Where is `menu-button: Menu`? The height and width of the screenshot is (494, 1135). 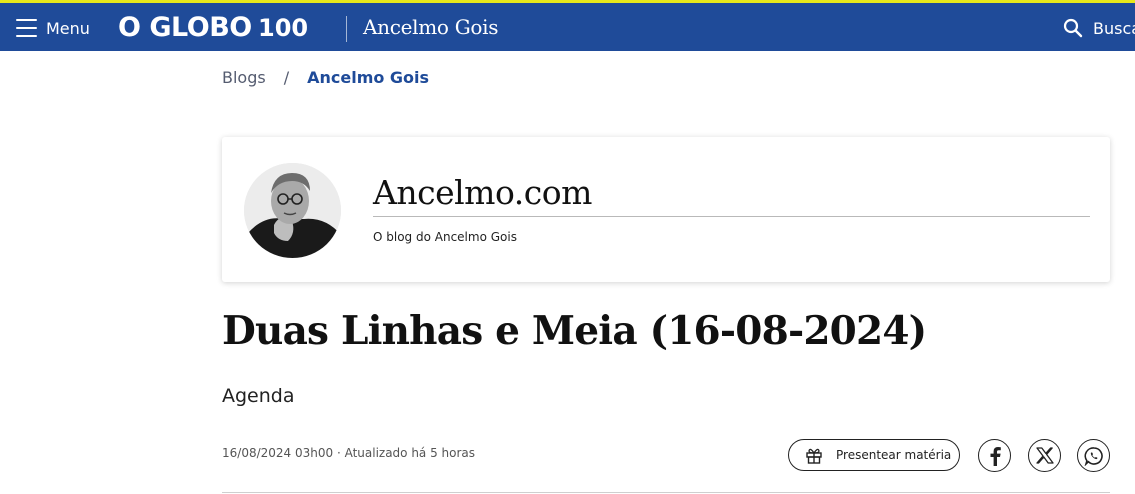 menu-button: Menu is located at coordinates (53, 28).